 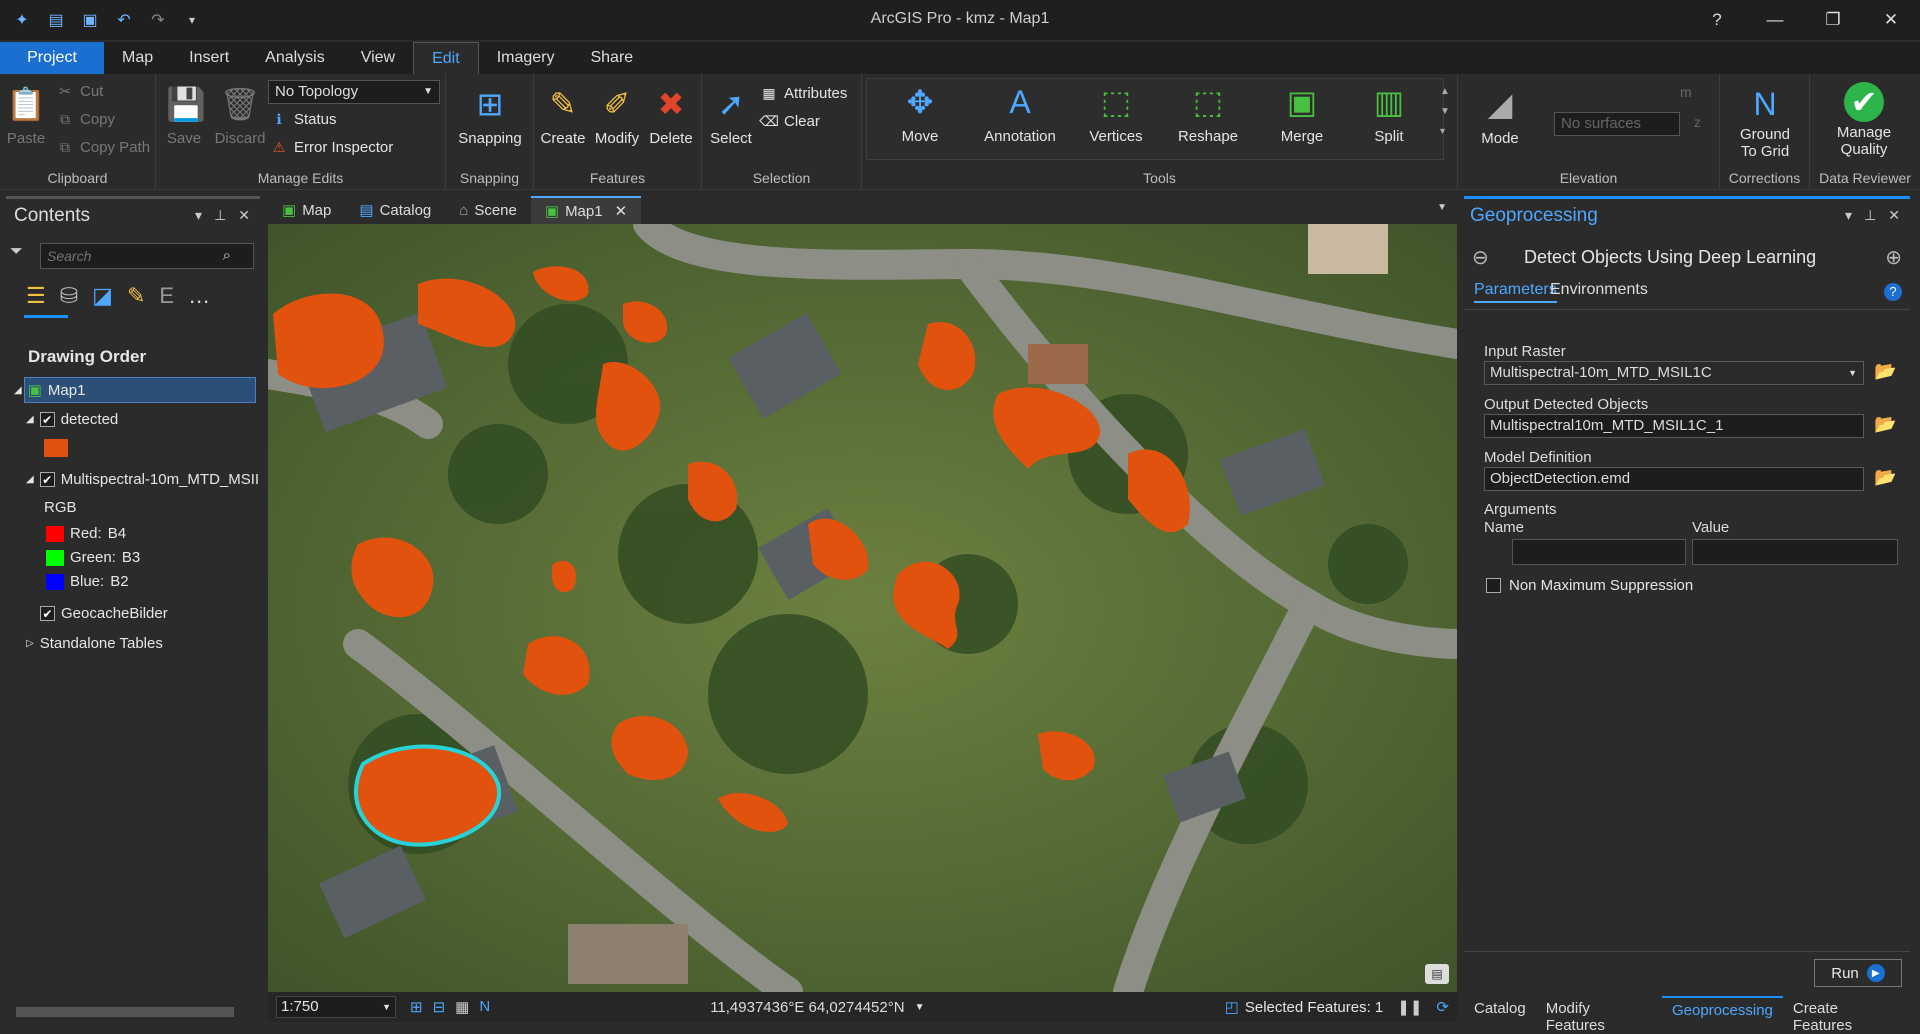 What do you see at coordinates (1891, 20) in the screenshot?
I see `close-button: ✕` at bounding box center [1891, 20].